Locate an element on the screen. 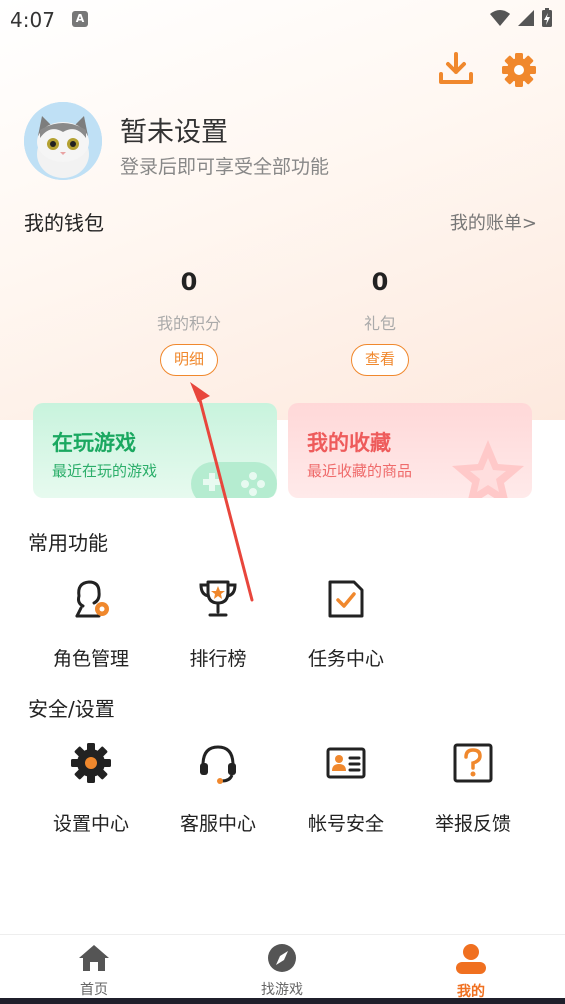 The width and height of the screenshot is (565, 1004). role-manage-label: 角色管理 is located at coordinates (90, 659).